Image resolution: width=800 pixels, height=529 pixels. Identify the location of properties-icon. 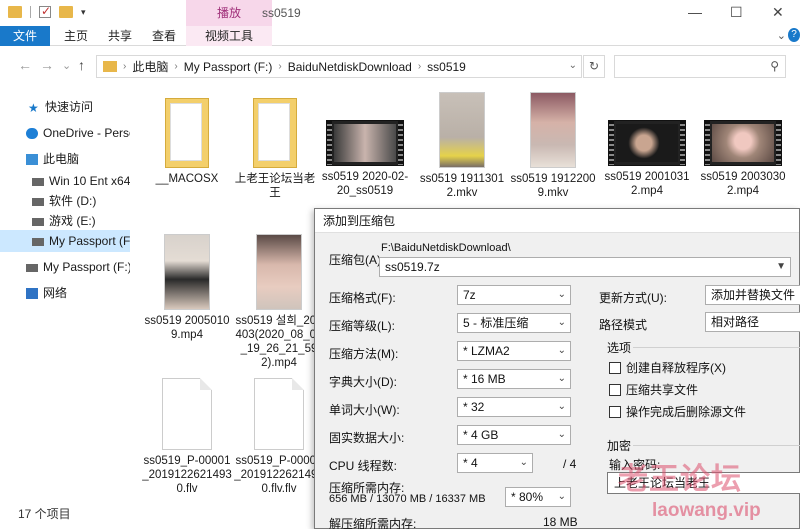
(45, 11).